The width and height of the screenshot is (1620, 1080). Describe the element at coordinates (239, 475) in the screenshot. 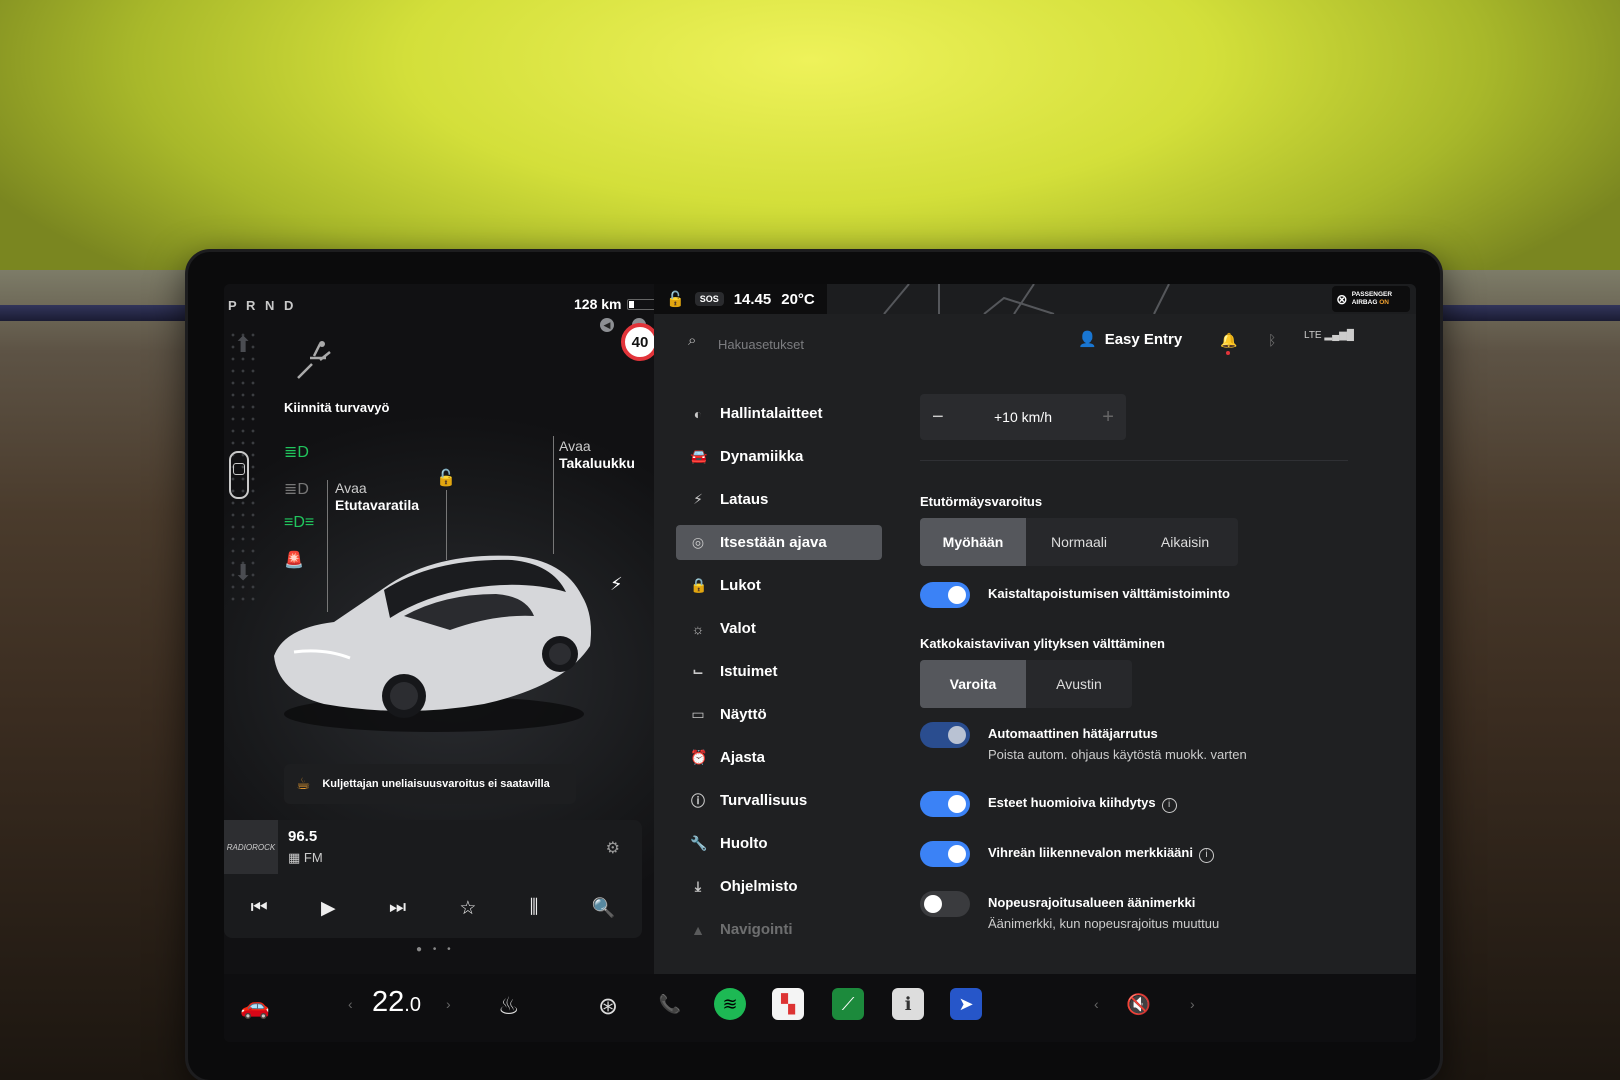

I see `car-top-view-icon` at that location.